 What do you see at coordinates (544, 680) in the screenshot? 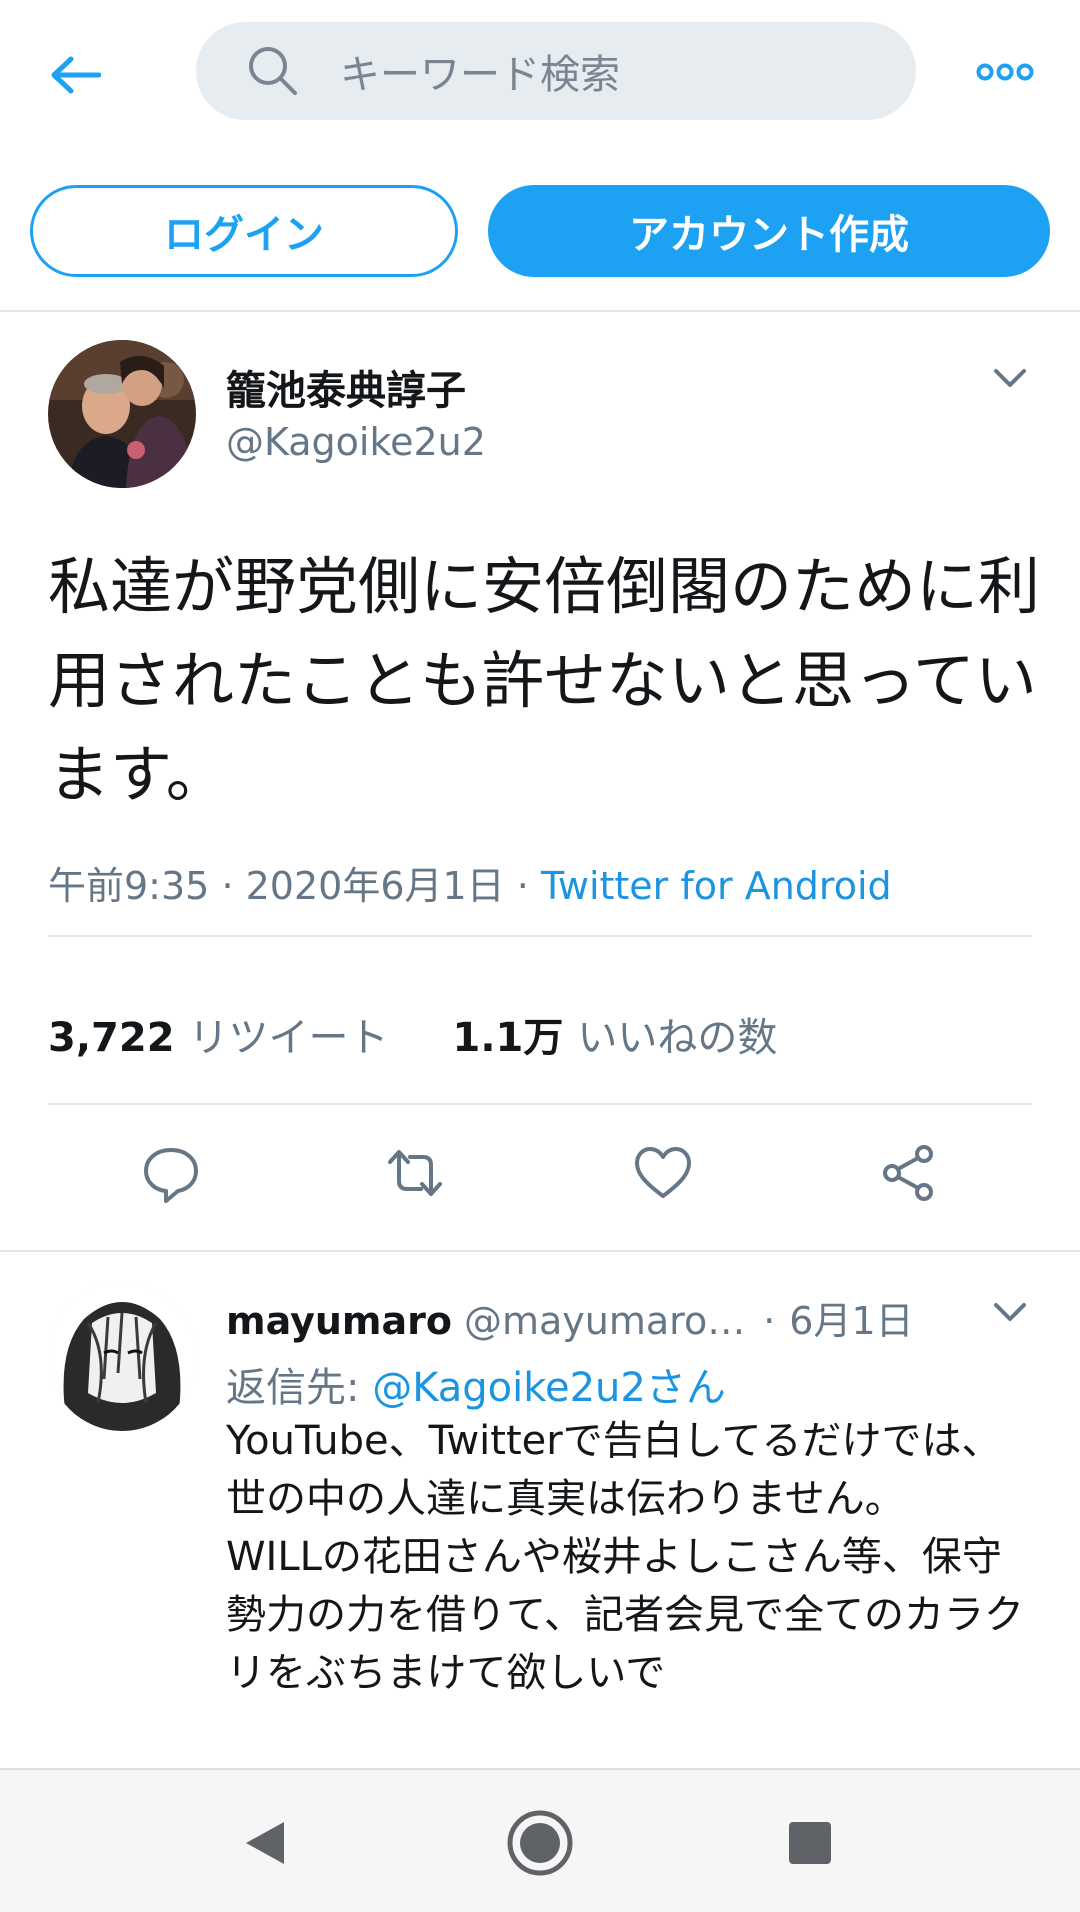
I see `tweet-text: 私達が野党側に安倍倒閣のために利用されたことも許せないと思っています。` at bounding box center [544, 680].